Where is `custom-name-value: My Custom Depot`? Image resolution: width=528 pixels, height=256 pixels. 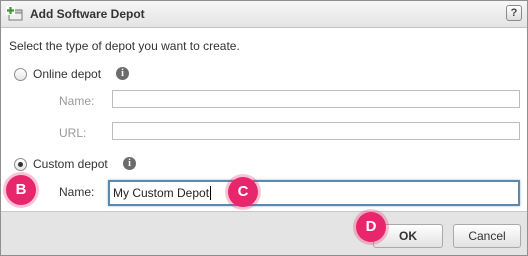 custom-name-value: My Custom Depot is located at coordinates (162, 193).